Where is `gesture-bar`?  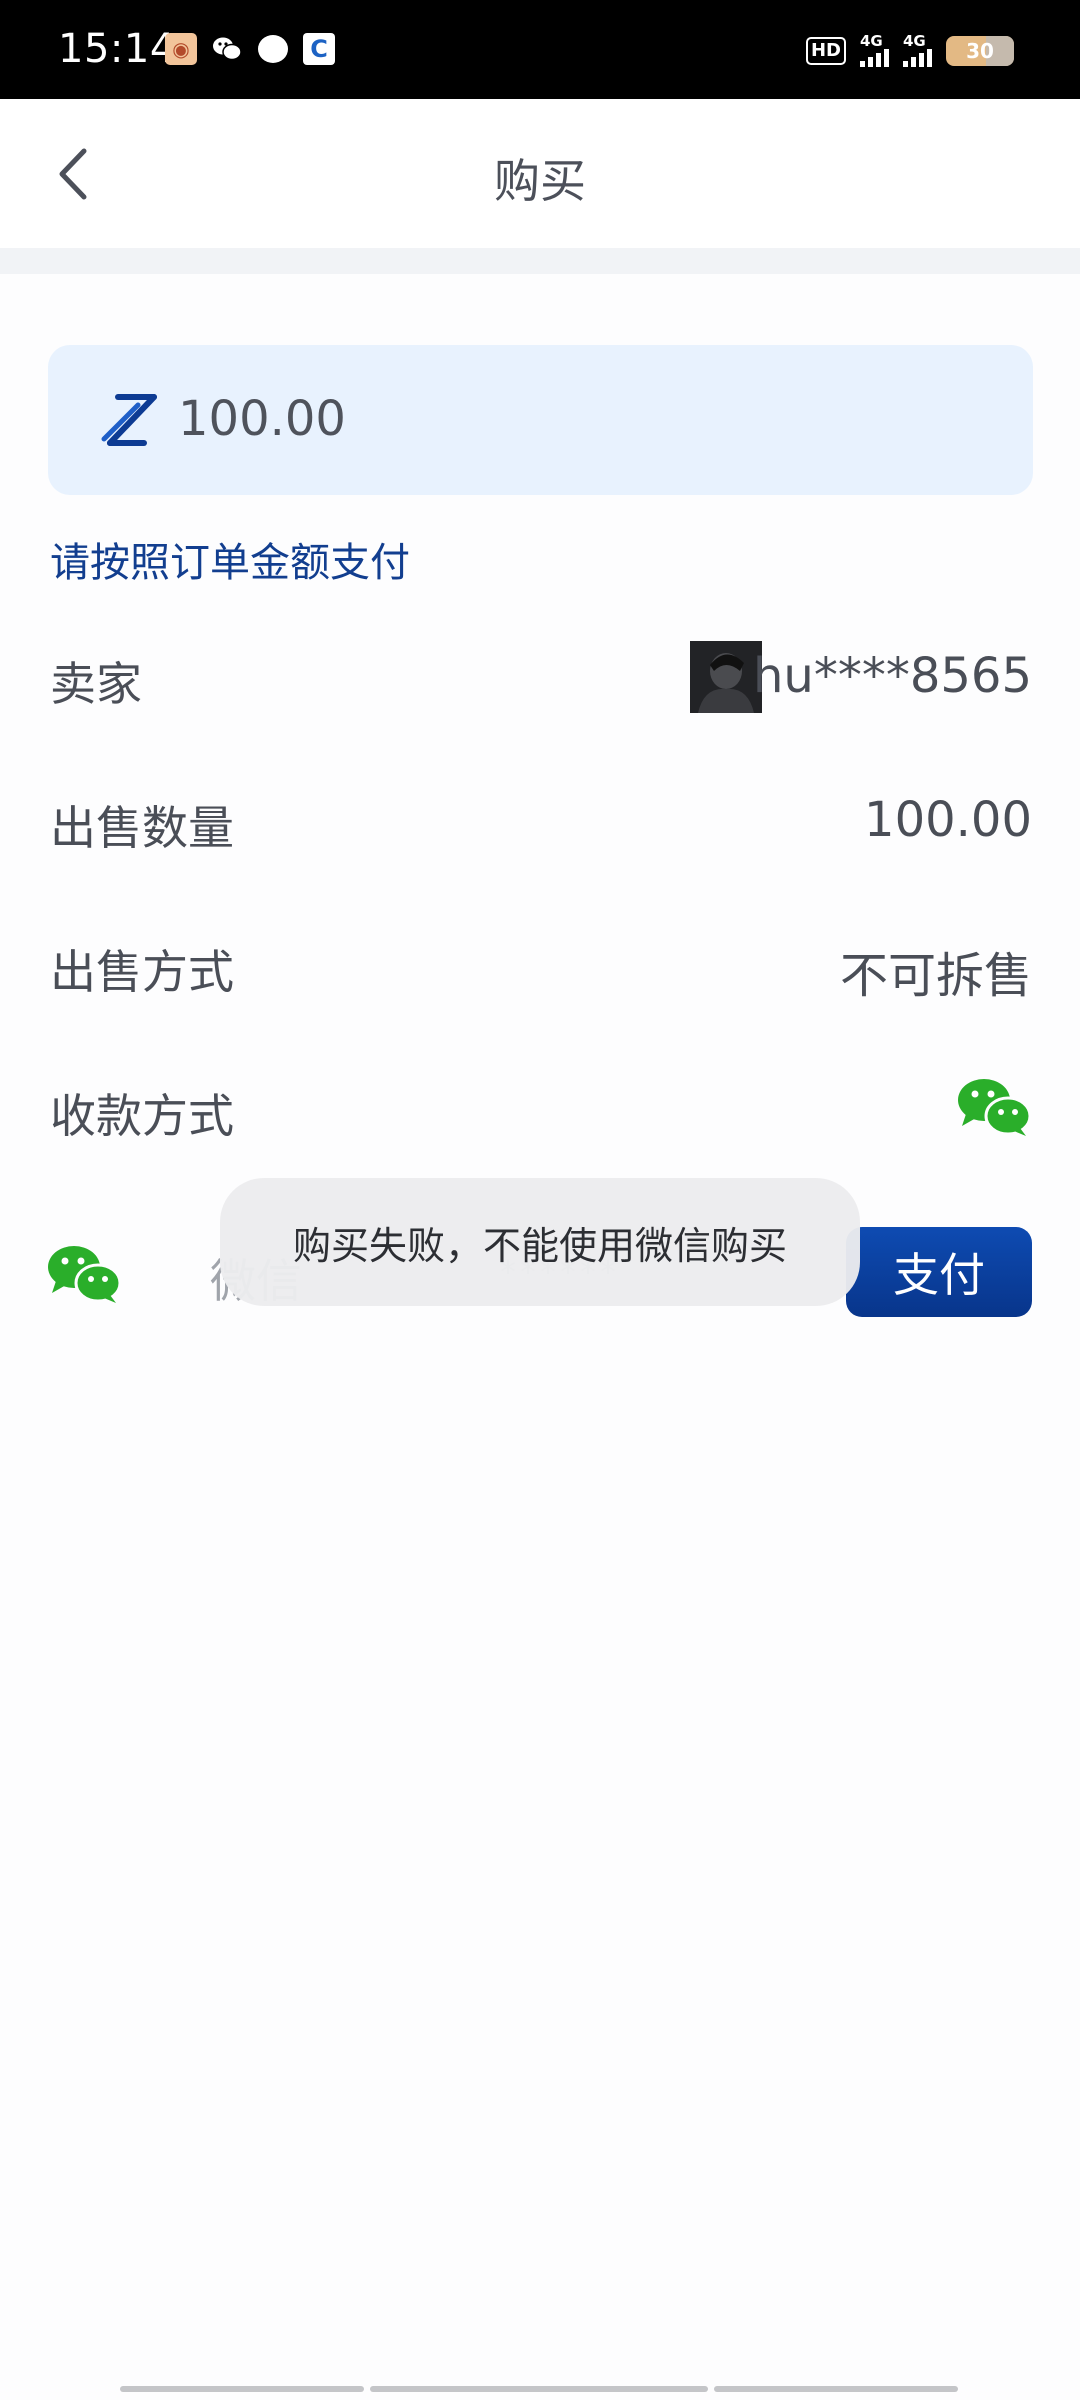 gesture-bar is located at coordinates (540, 2389).